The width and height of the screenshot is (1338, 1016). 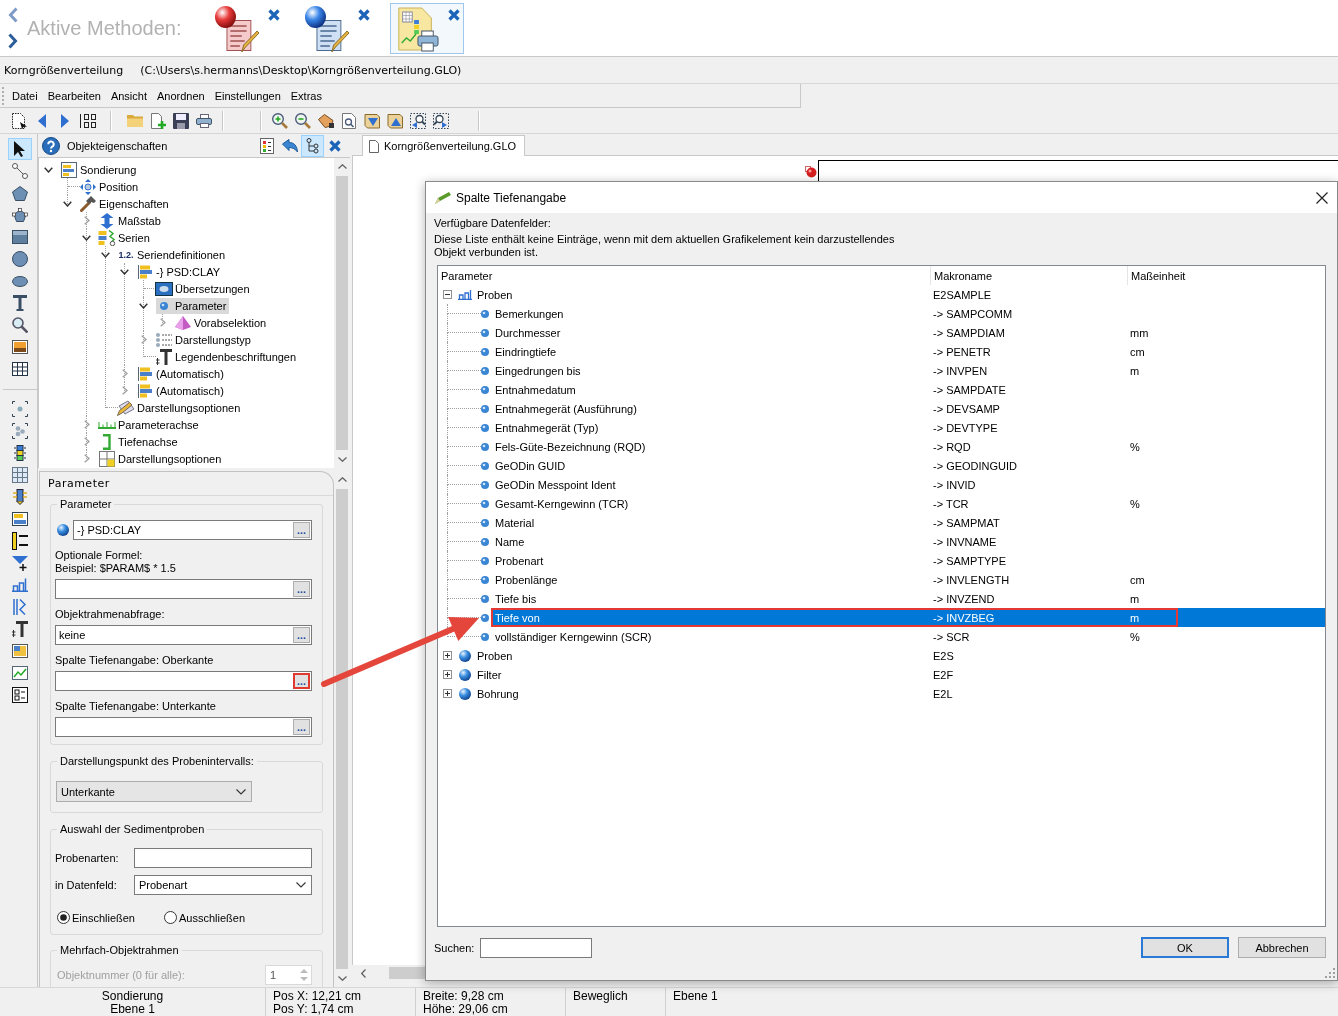 I want to click on zoom-in-icon, so click(x=279, y=120).